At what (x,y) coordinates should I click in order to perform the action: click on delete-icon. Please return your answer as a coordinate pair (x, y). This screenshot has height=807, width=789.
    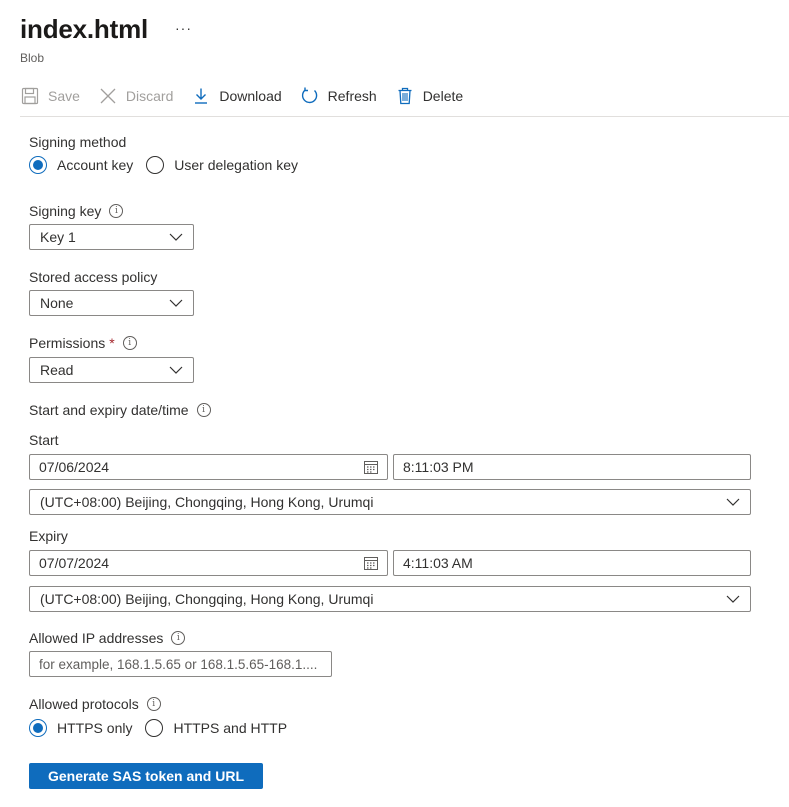
    Looking at the image, I should click on (405, 96).